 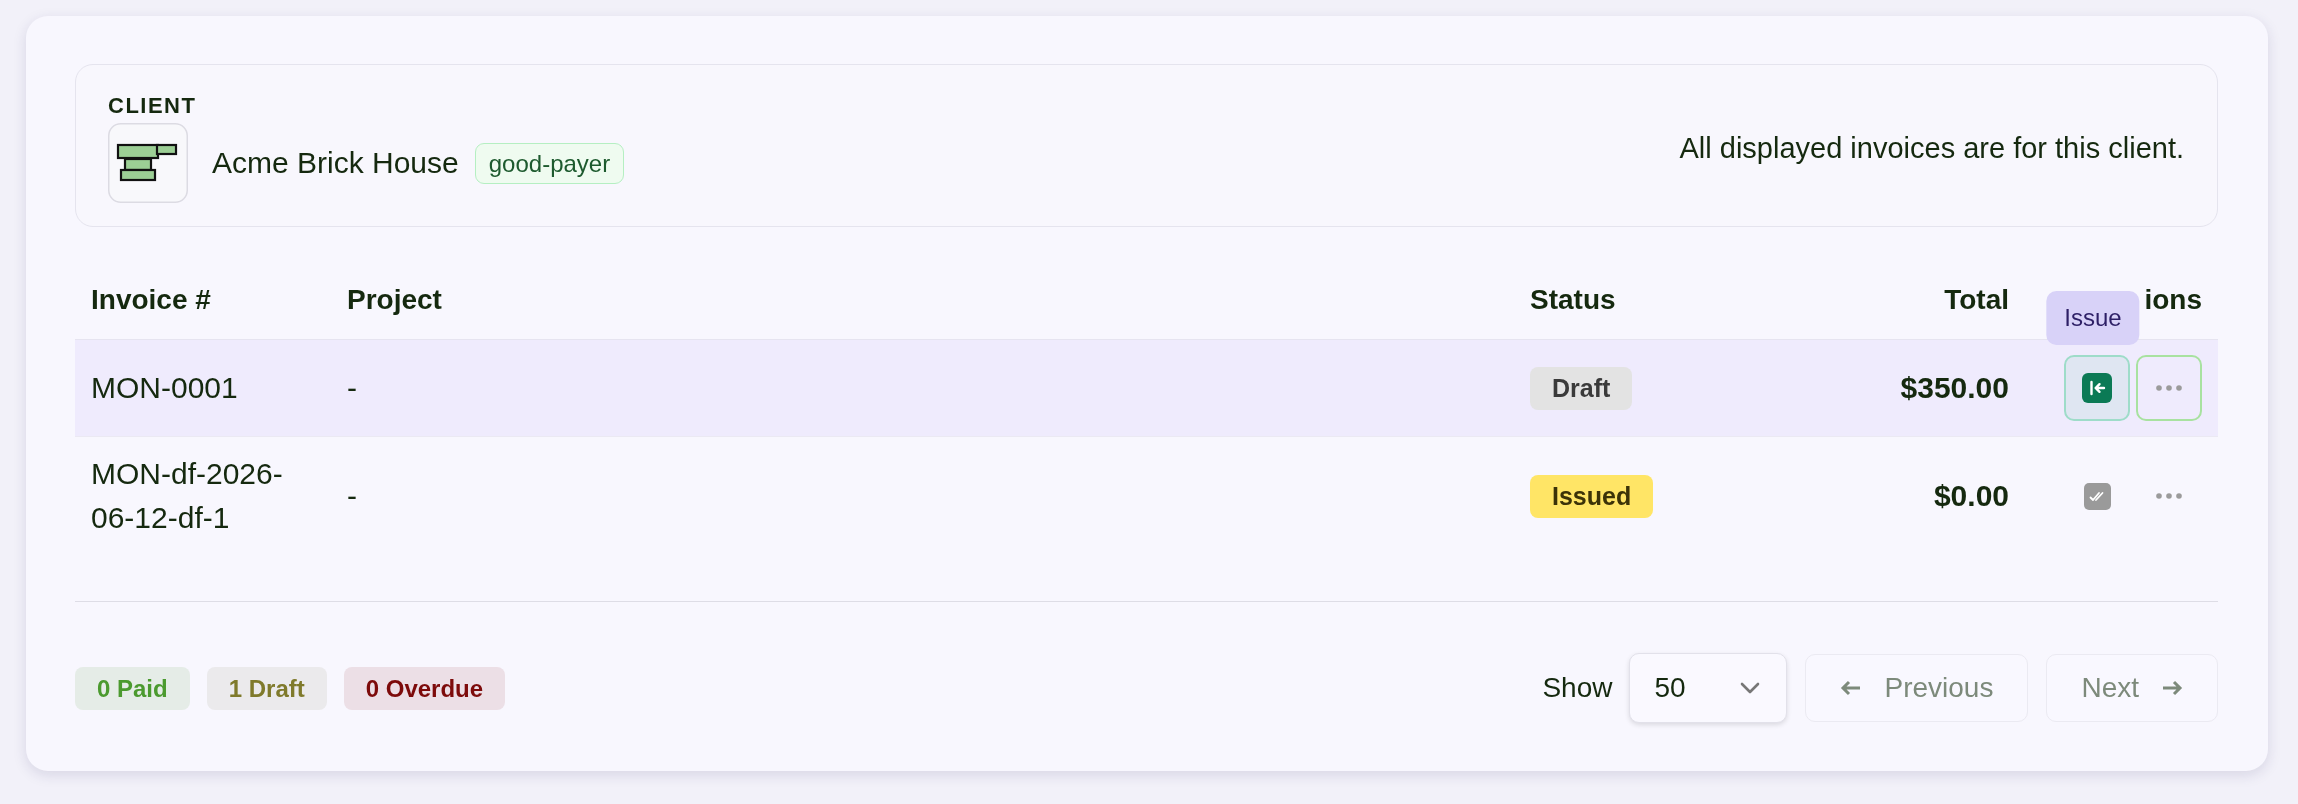 I want to click on chevron-down-icon, so click(x=1750, y=688).